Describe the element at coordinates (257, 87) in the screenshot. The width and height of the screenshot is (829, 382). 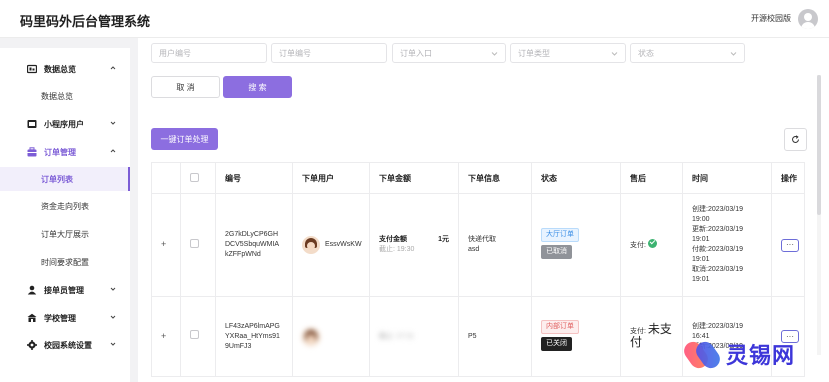
I see `search-button: 搜 索` at that location.